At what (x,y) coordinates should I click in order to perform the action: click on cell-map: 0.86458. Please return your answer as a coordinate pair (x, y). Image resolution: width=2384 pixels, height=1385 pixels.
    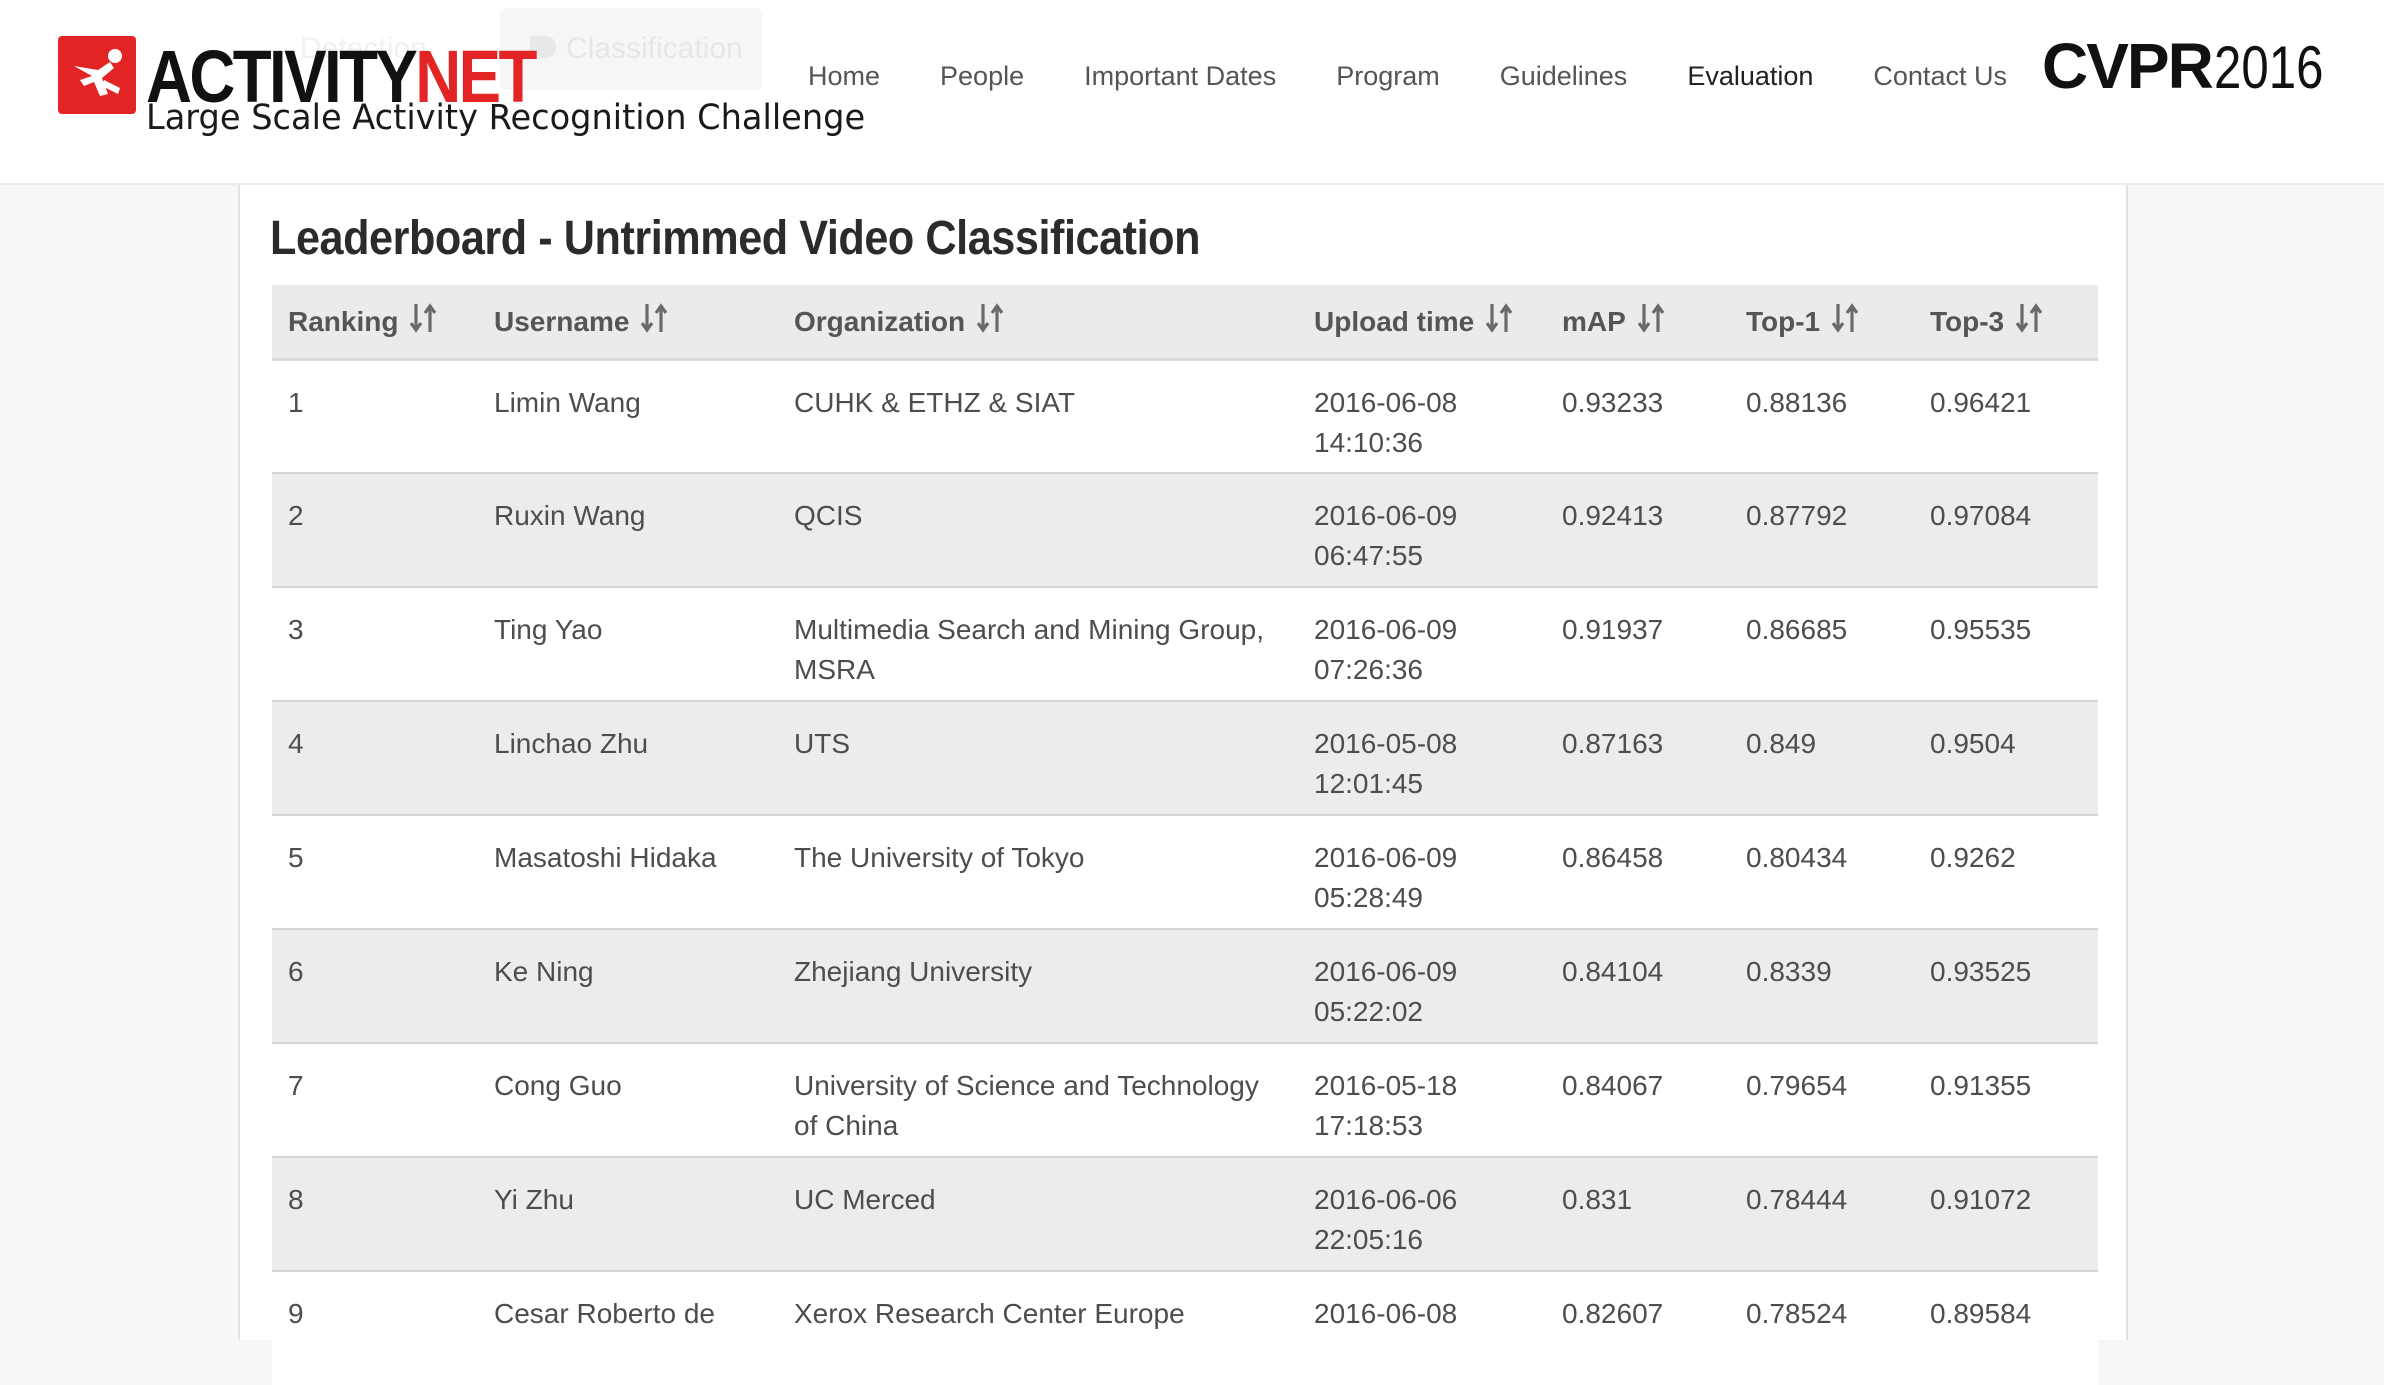
    Looking at the image, I should click on (1638, 871).